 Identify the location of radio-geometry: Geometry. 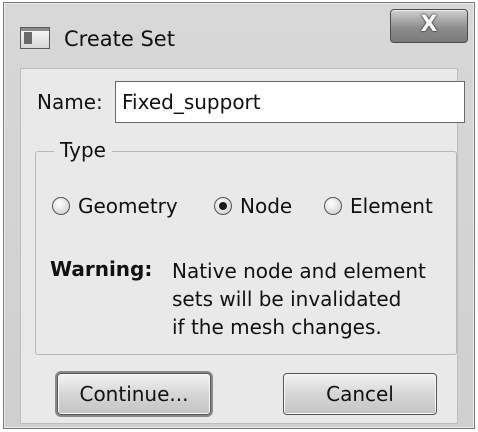
(115, 206).